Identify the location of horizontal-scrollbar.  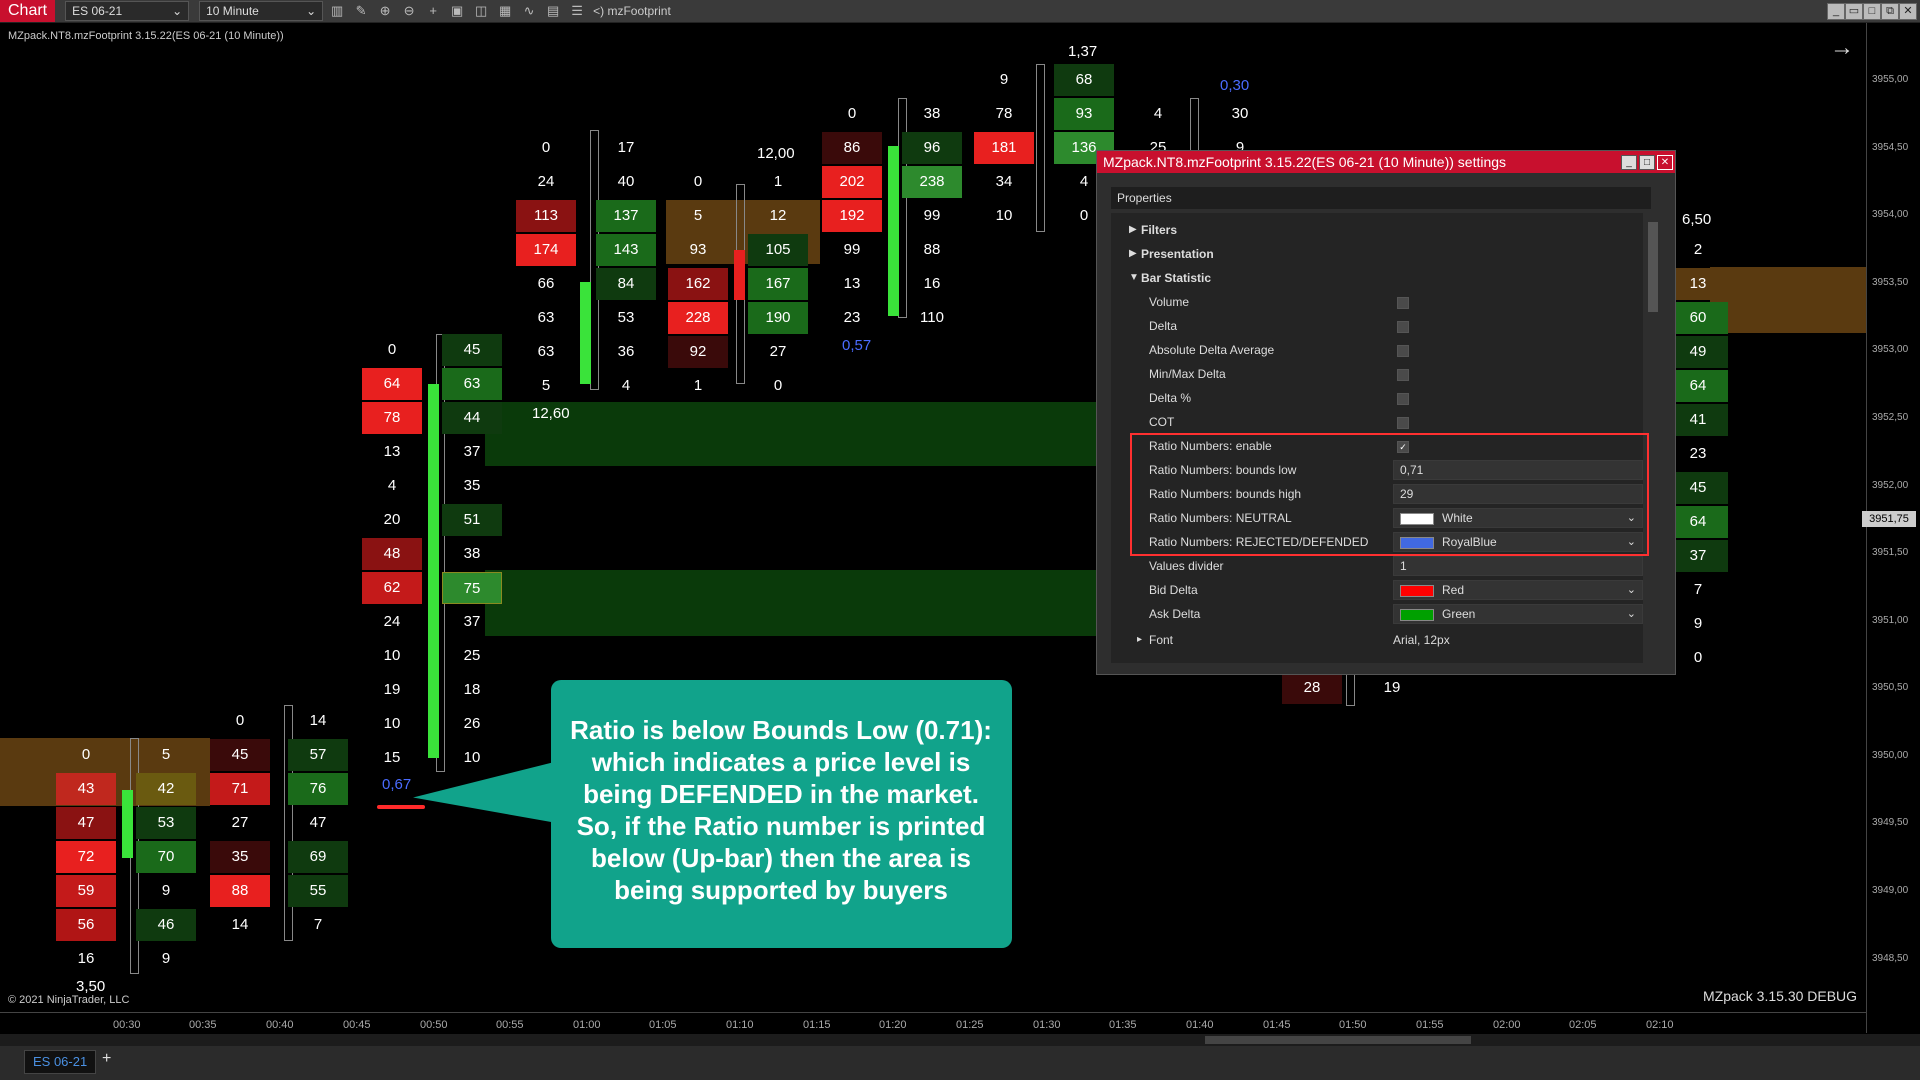
(960, 1040).